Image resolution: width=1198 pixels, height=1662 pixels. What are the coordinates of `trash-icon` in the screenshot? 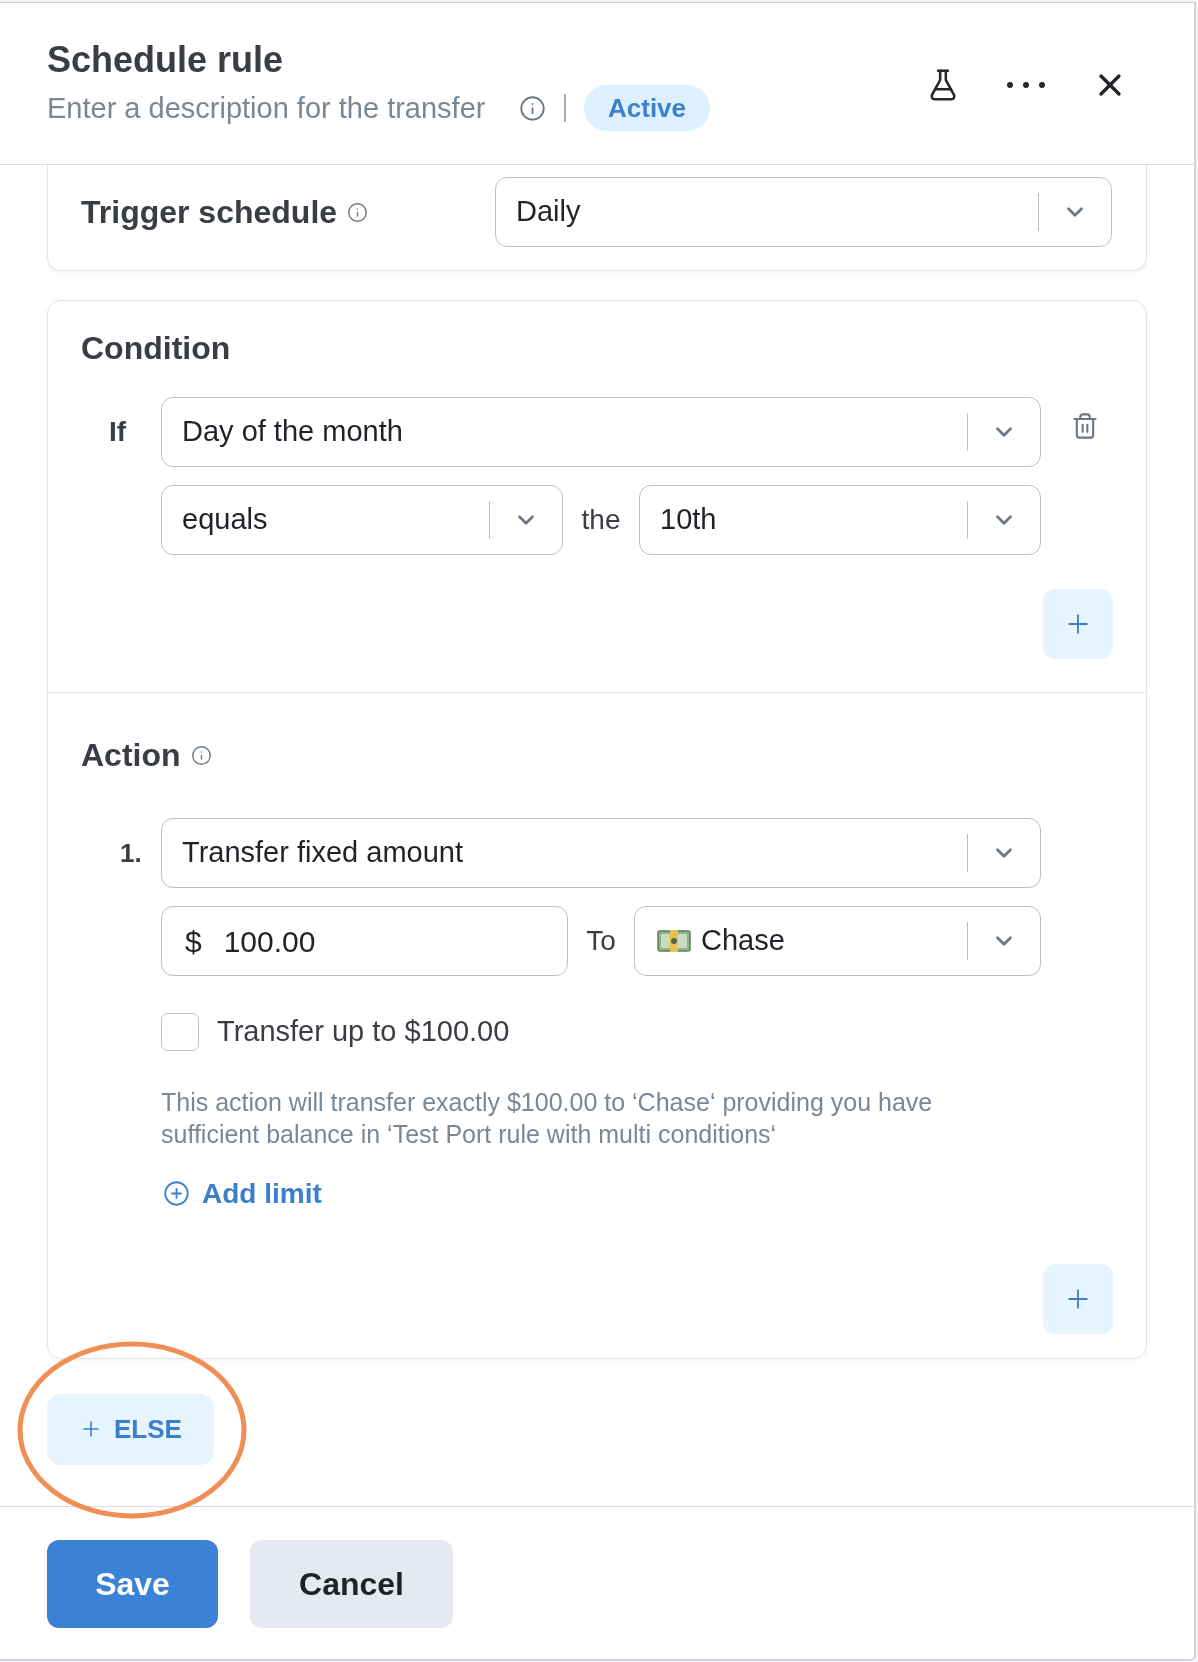 It's located at (1085, 426).